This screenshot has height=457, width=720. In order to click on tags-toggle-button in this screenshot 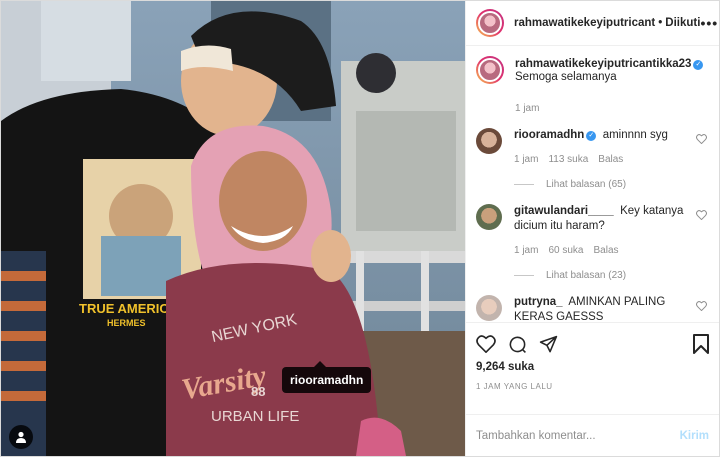, I will do `click(21, 437)`.